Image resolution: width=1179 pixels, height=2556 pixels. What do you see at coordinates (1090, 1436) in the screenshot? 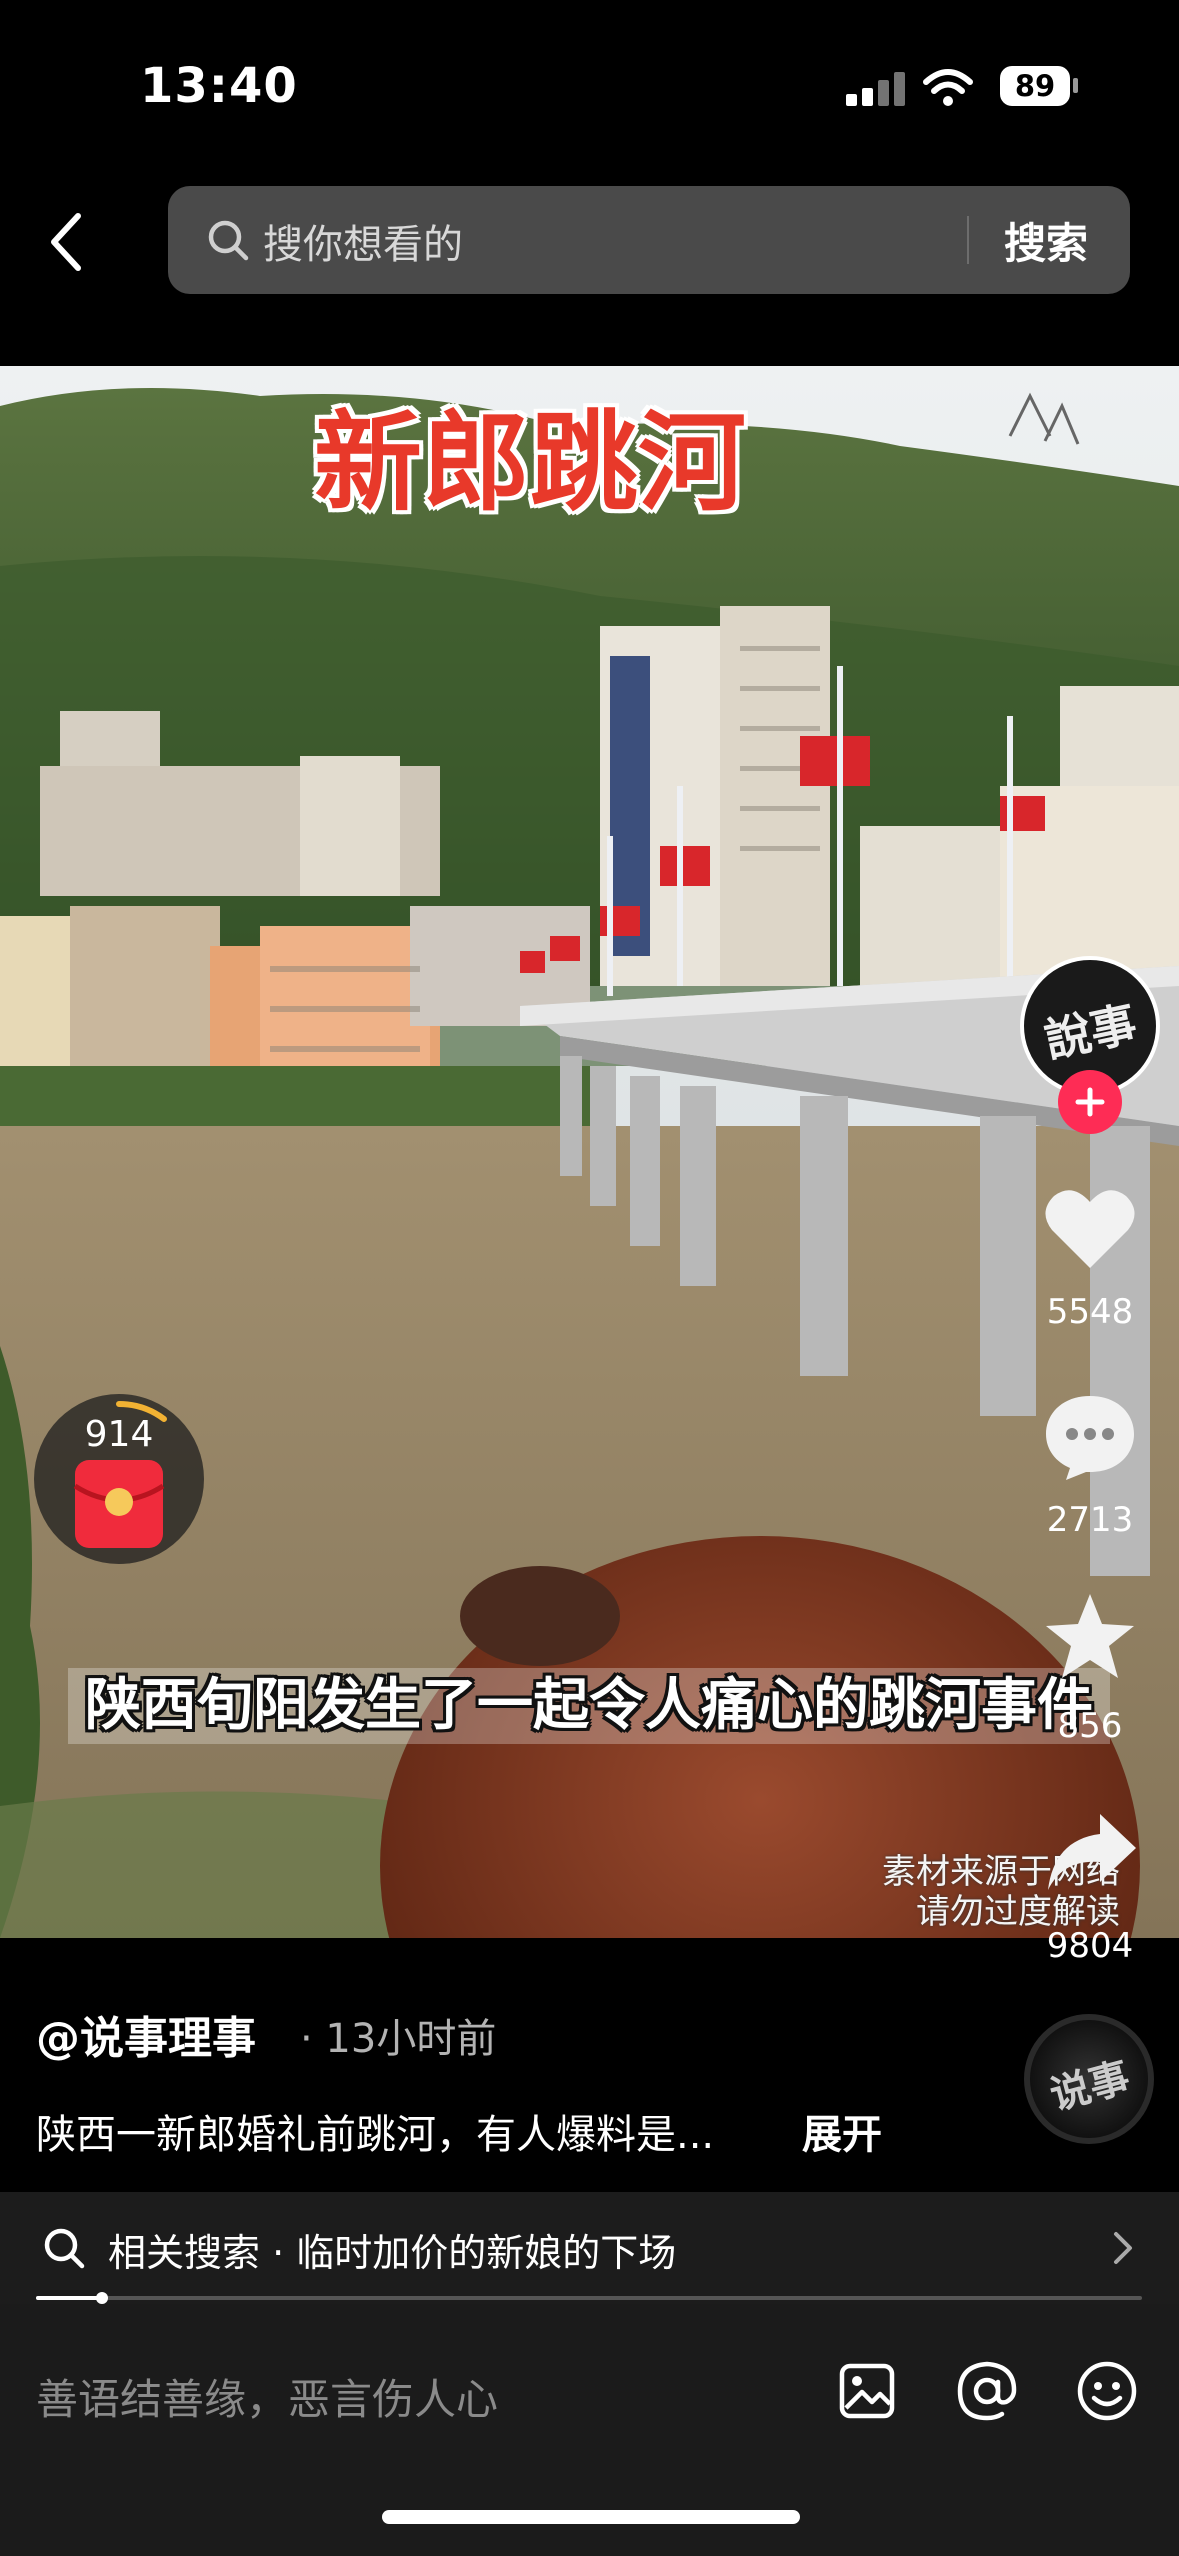
I see `comment-icon` at bounding box center [1090, 1436].